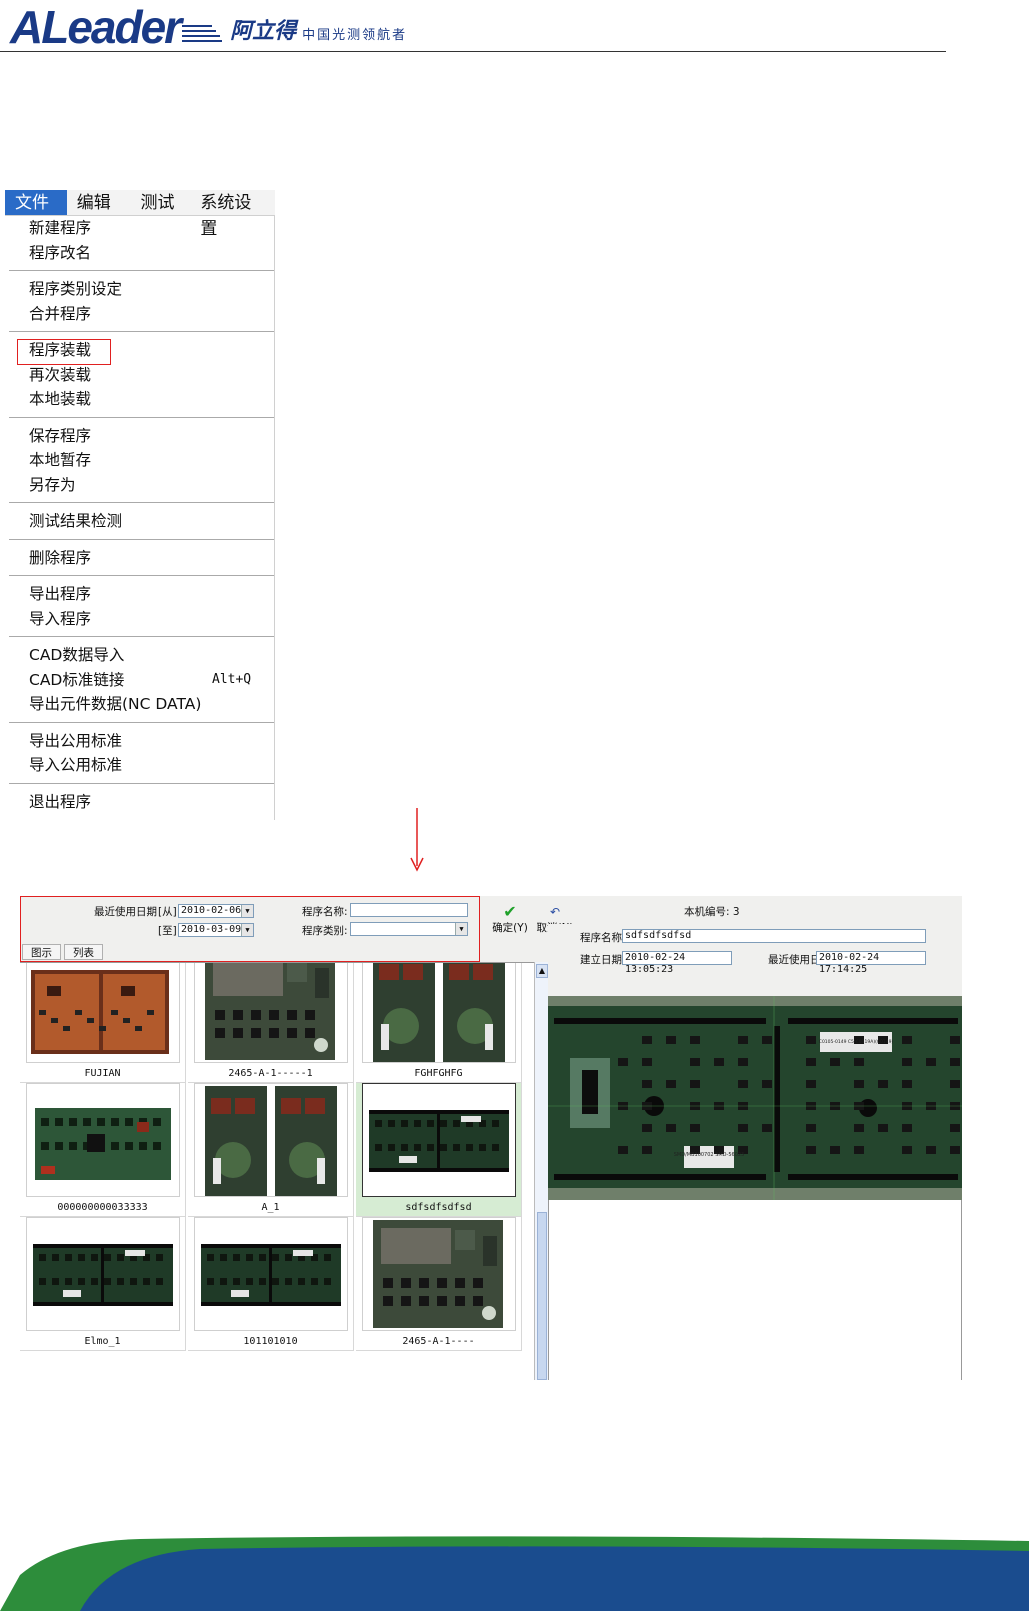 This screenshot has height=1611, width=1029. I want to click on menu-item: 导出元件数据(NC DATA), so click(139, 704).